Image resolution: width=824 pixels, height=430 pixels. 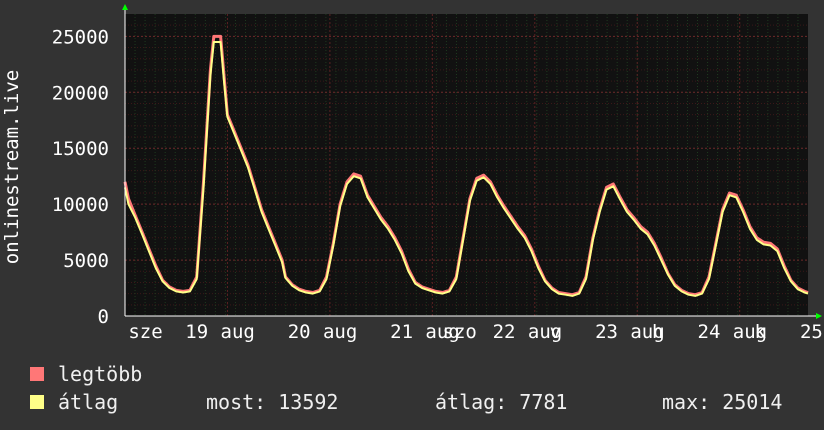 What do you see at coordinates (819, 316) in the screenshot?
I see `x-axis-arrow` at bounding box center [819, 316].